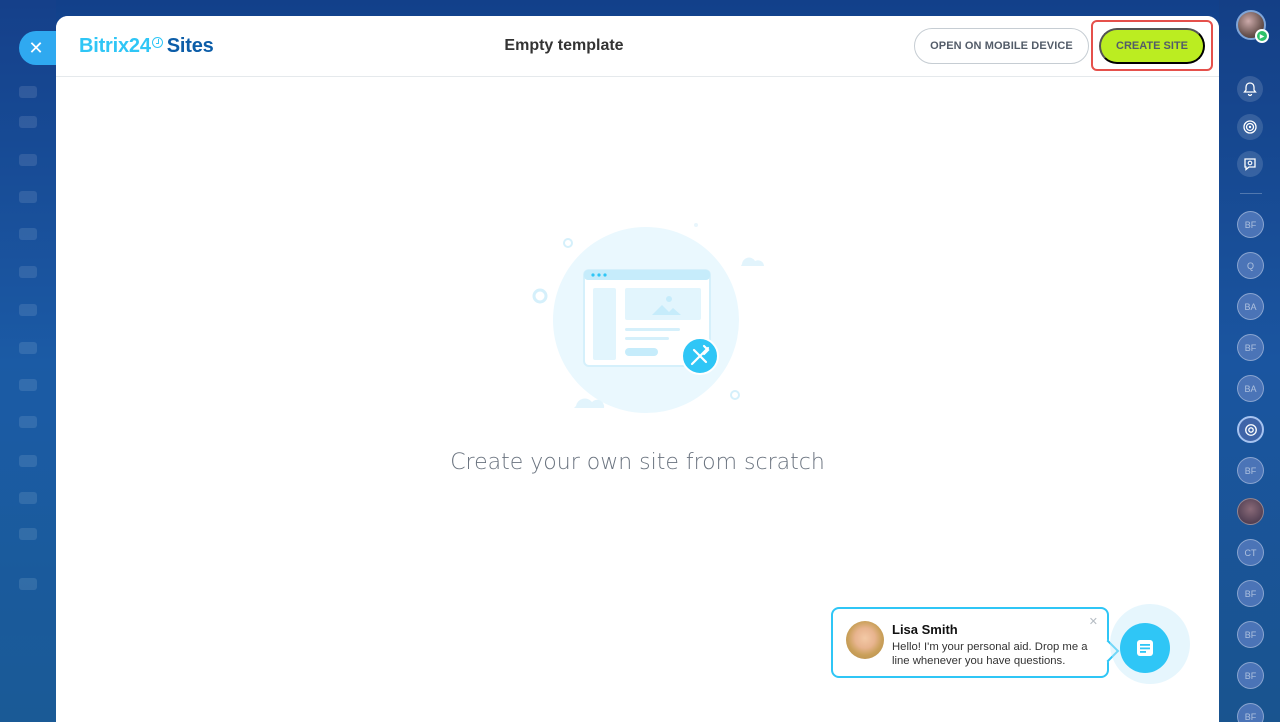  I want to click on recent-chat: Q, so click(1250, 265).